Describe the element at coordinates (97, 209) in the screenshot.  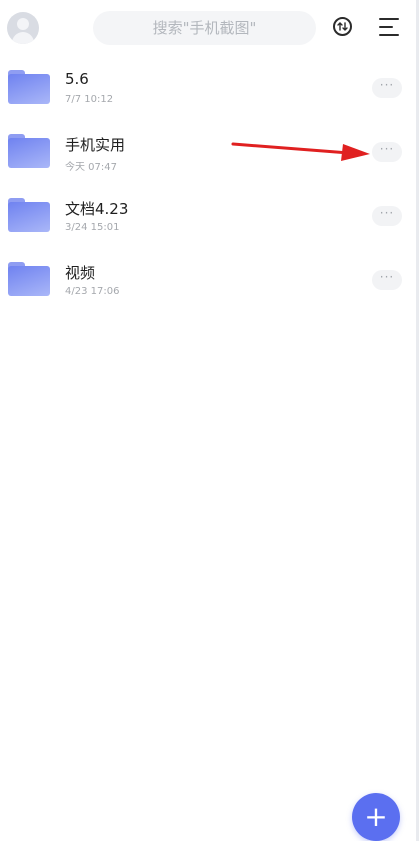
I see `folder-name: 文档4.23` at that location.